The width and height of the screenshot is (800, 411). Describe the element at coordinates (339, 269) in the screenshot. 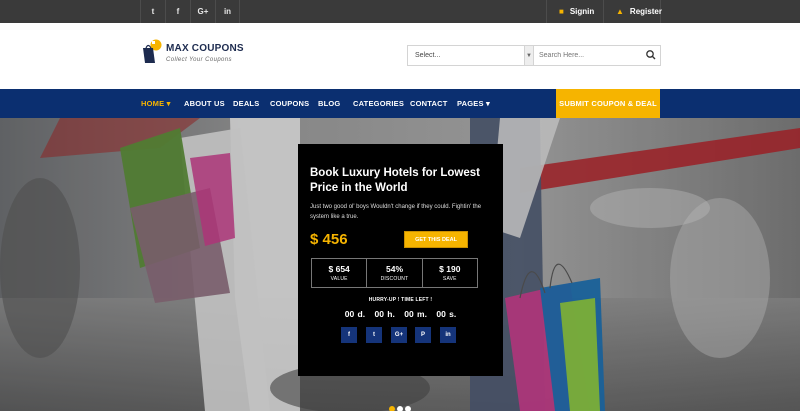

I see `stat-value-amount: $ 654` at that location.